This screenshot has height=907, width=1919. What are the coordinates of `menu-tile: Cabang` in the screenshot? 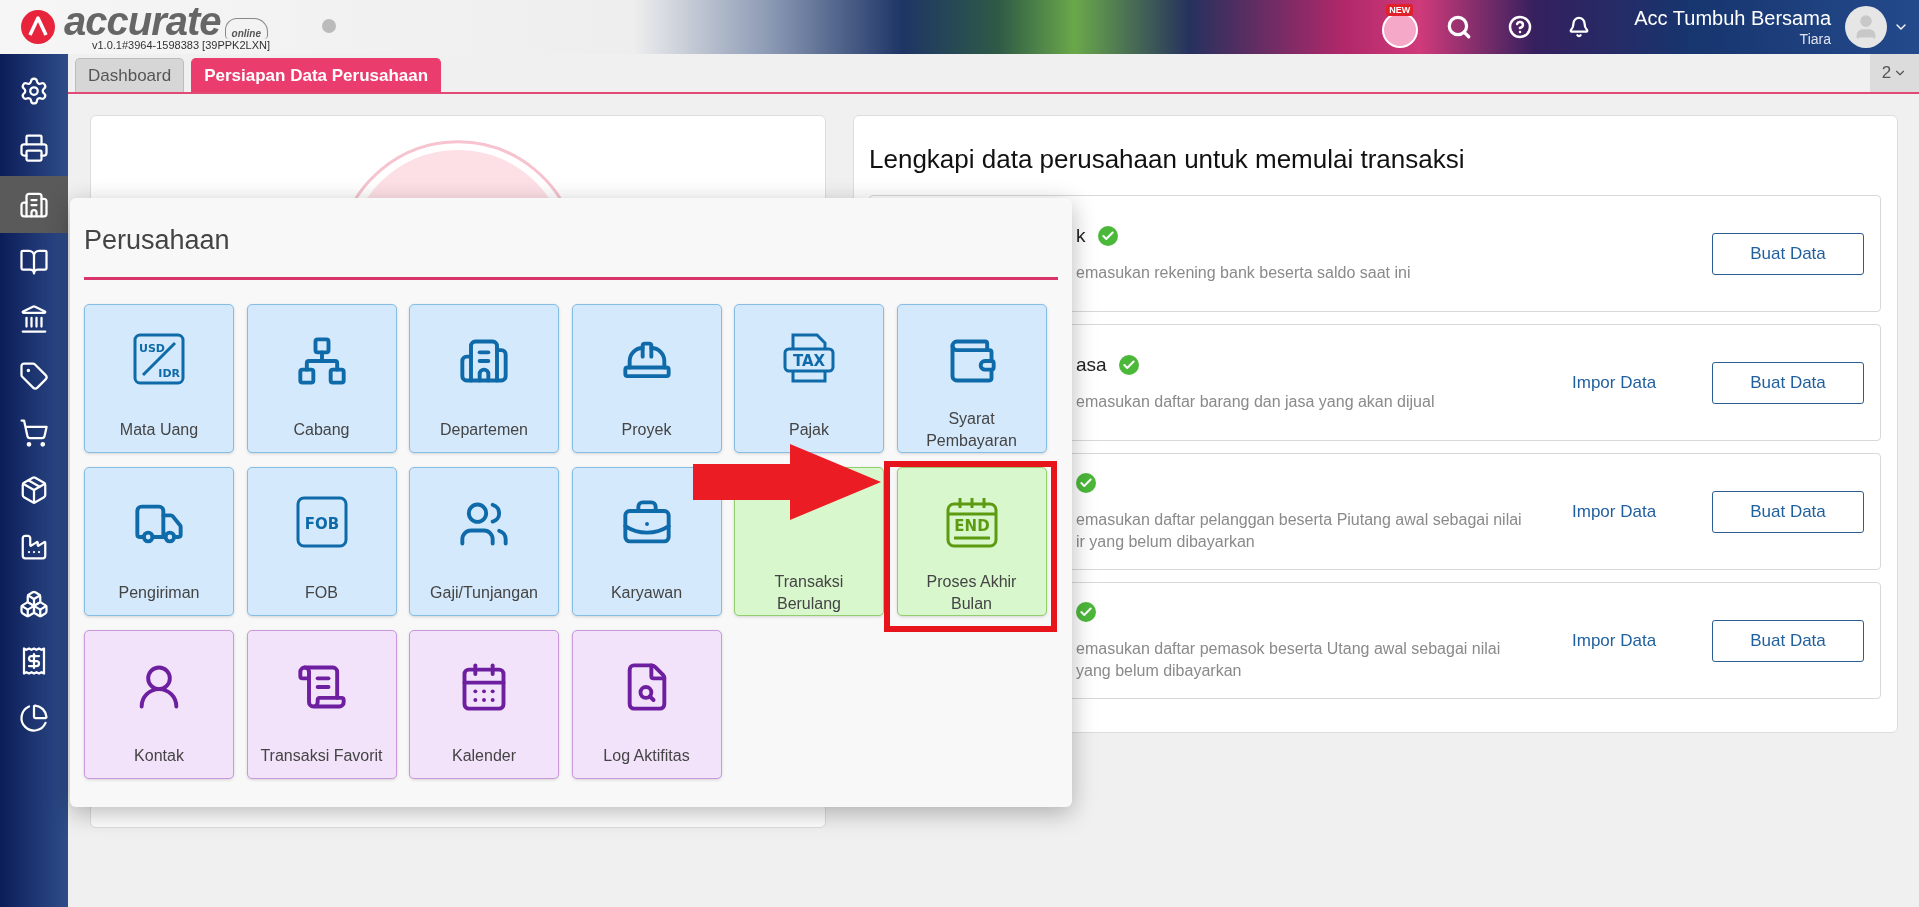 It's located at (321, 378).